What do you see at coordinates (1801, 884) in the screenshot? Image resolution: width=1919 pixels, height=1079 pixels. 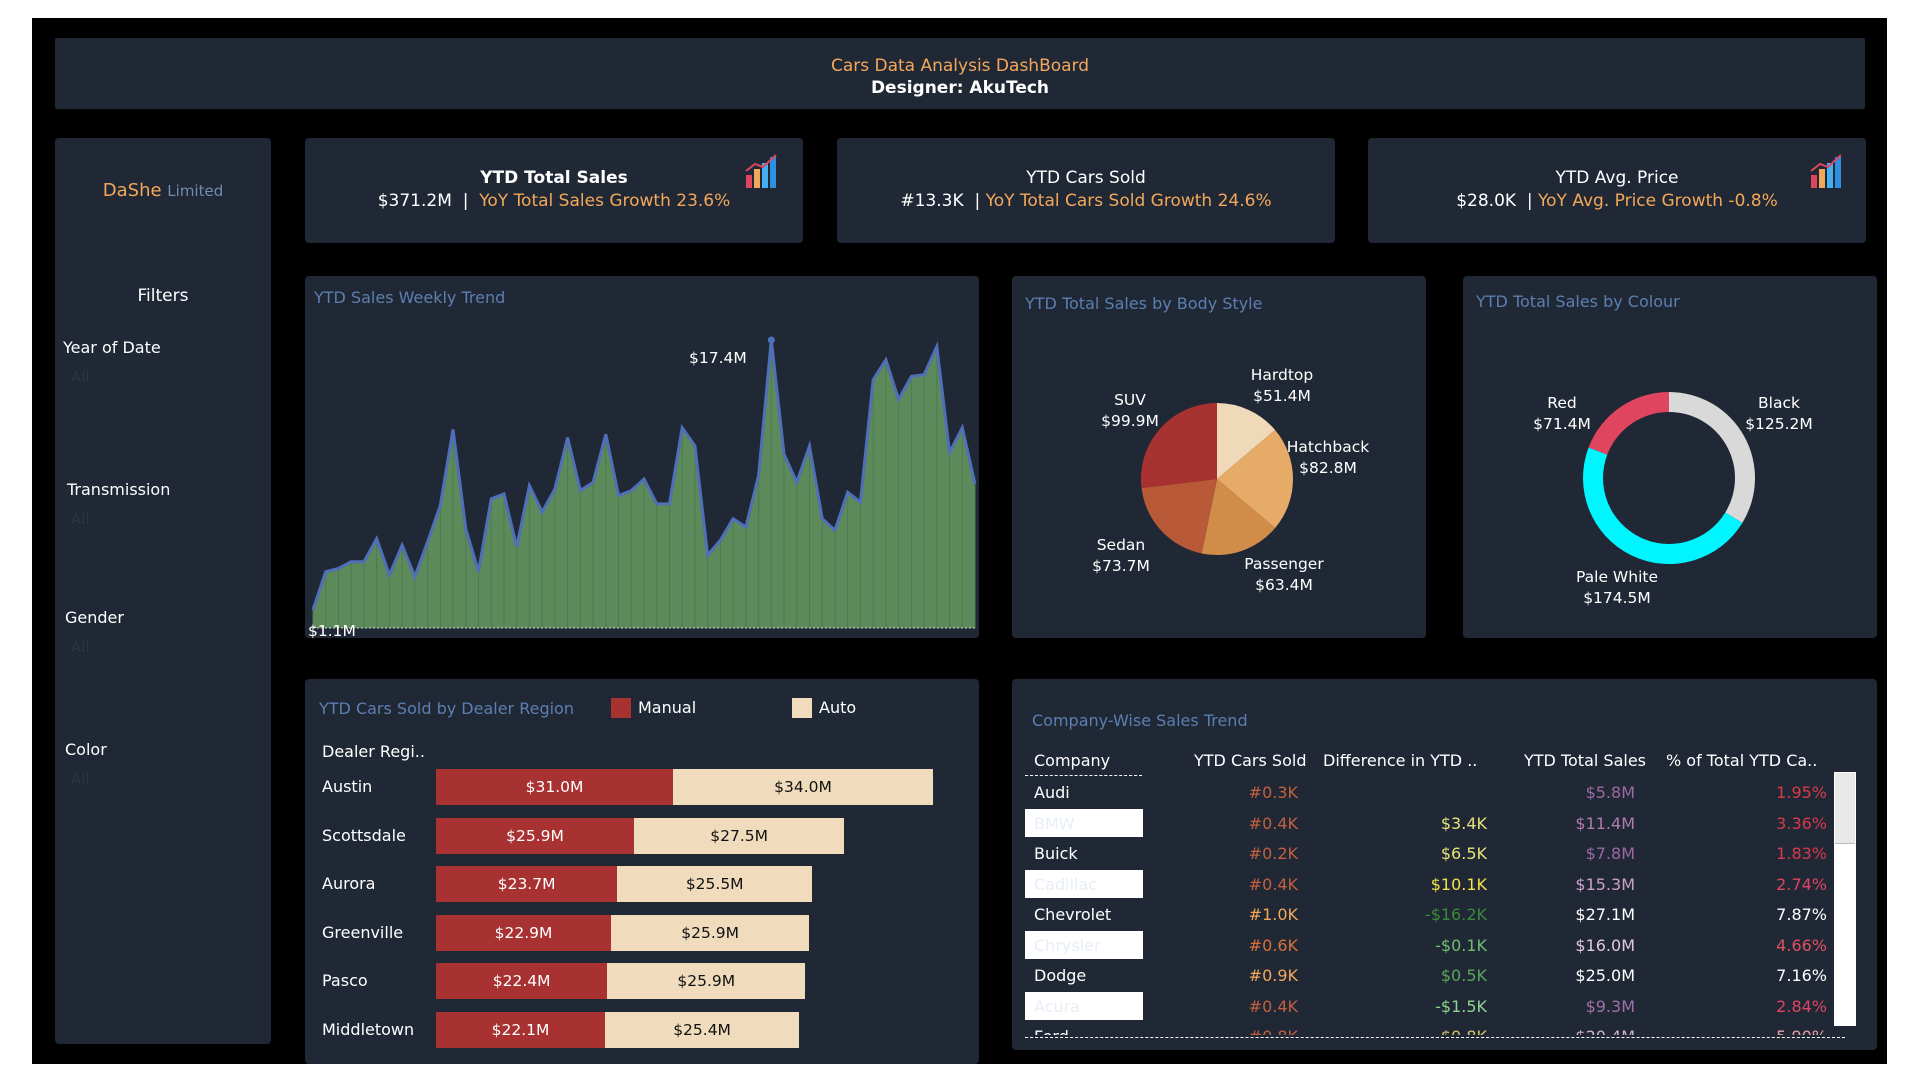 I see `cell-pct: 2.74%` at bounding box center [1801, 884].